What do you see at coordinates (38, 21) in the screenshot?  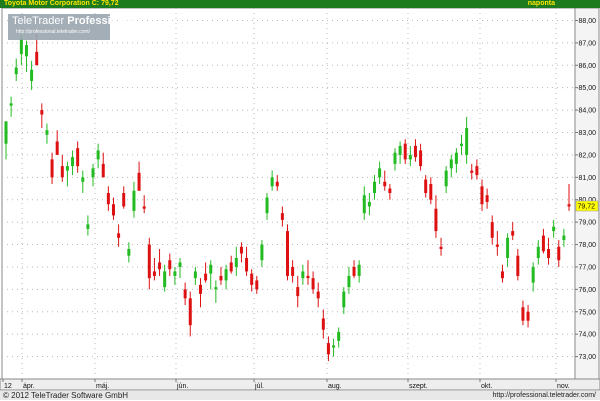 I see `logo-brand-light: TeleTrader` at bounding box center [38, 21].